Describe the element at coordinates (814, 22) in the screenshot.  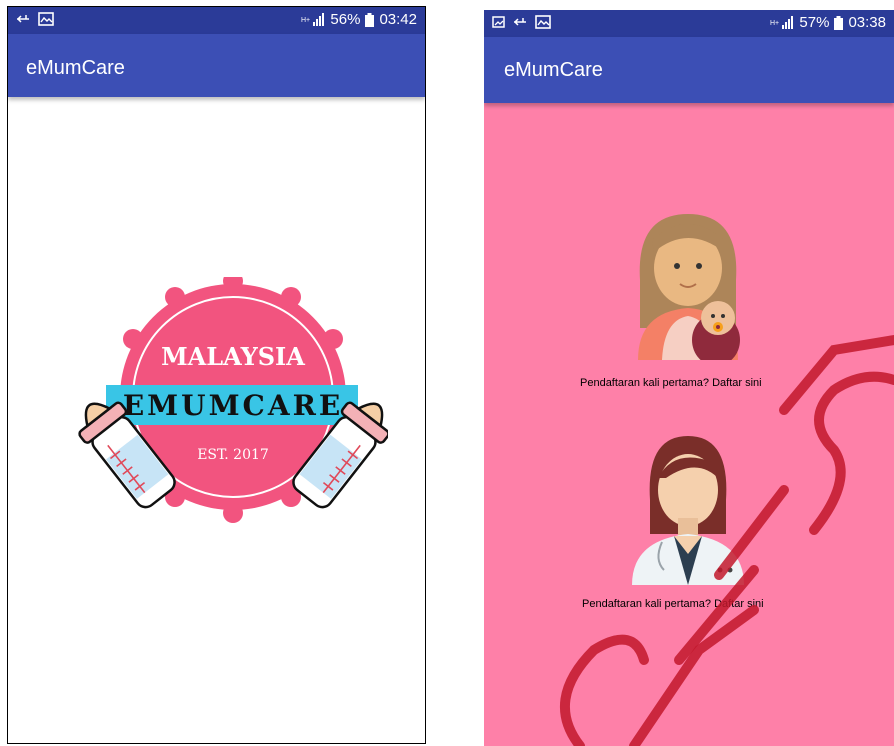
I see `battery-percent: 57%` at that location.